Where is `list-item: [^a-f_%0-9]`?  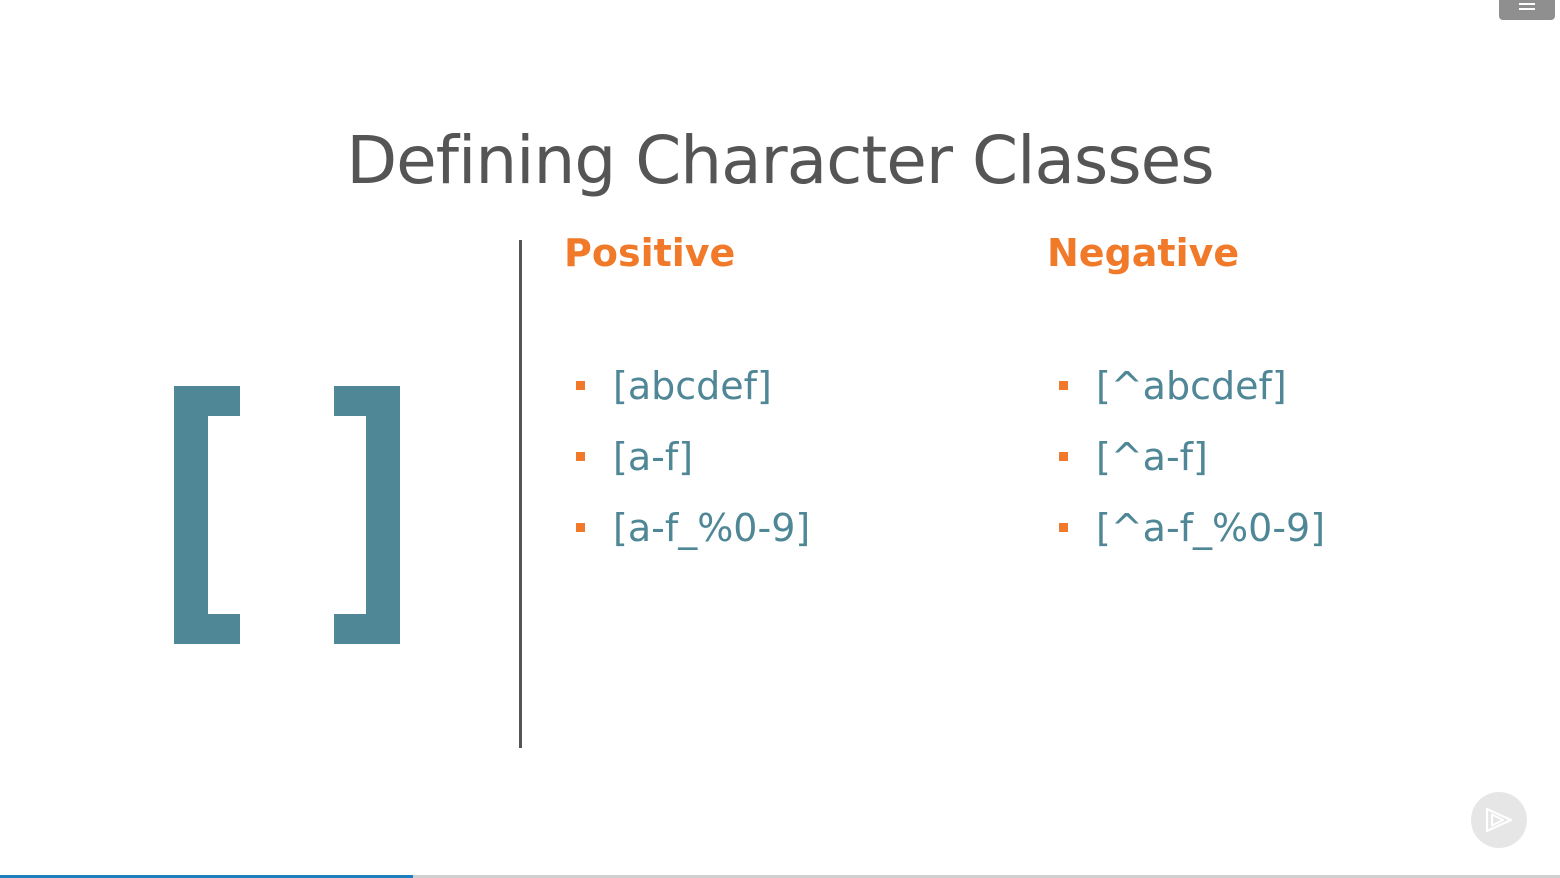
list-item: [^a-f_%0-9] is located at coordinates (1192, 527).